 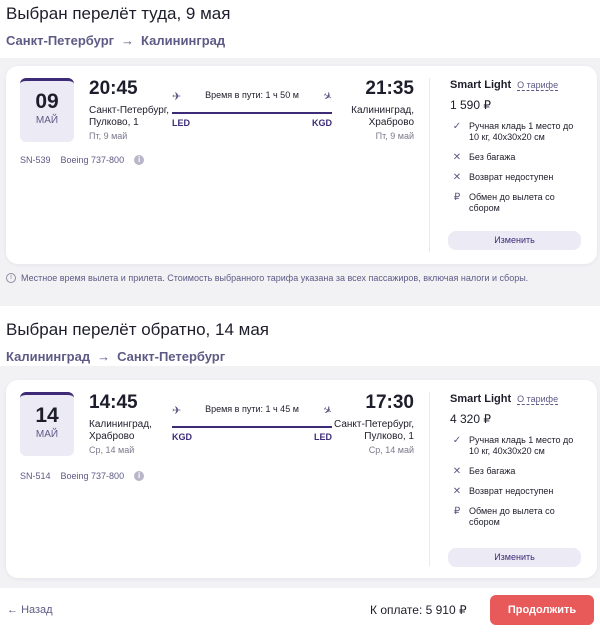 I want to click on arrival-city-line-1: Калининград,, so click(x=382, y=111).